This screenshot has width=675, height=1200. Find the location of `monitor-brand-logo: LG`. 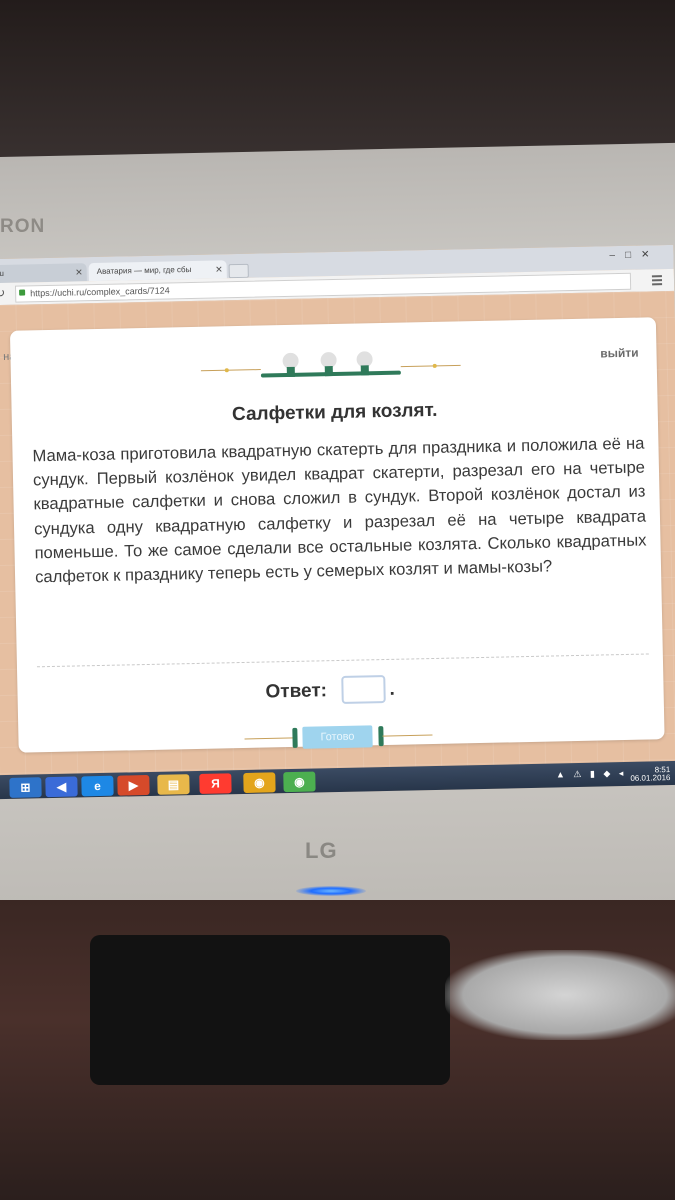

monitor-brand-logo: LG is located at coordinates (321, 850).